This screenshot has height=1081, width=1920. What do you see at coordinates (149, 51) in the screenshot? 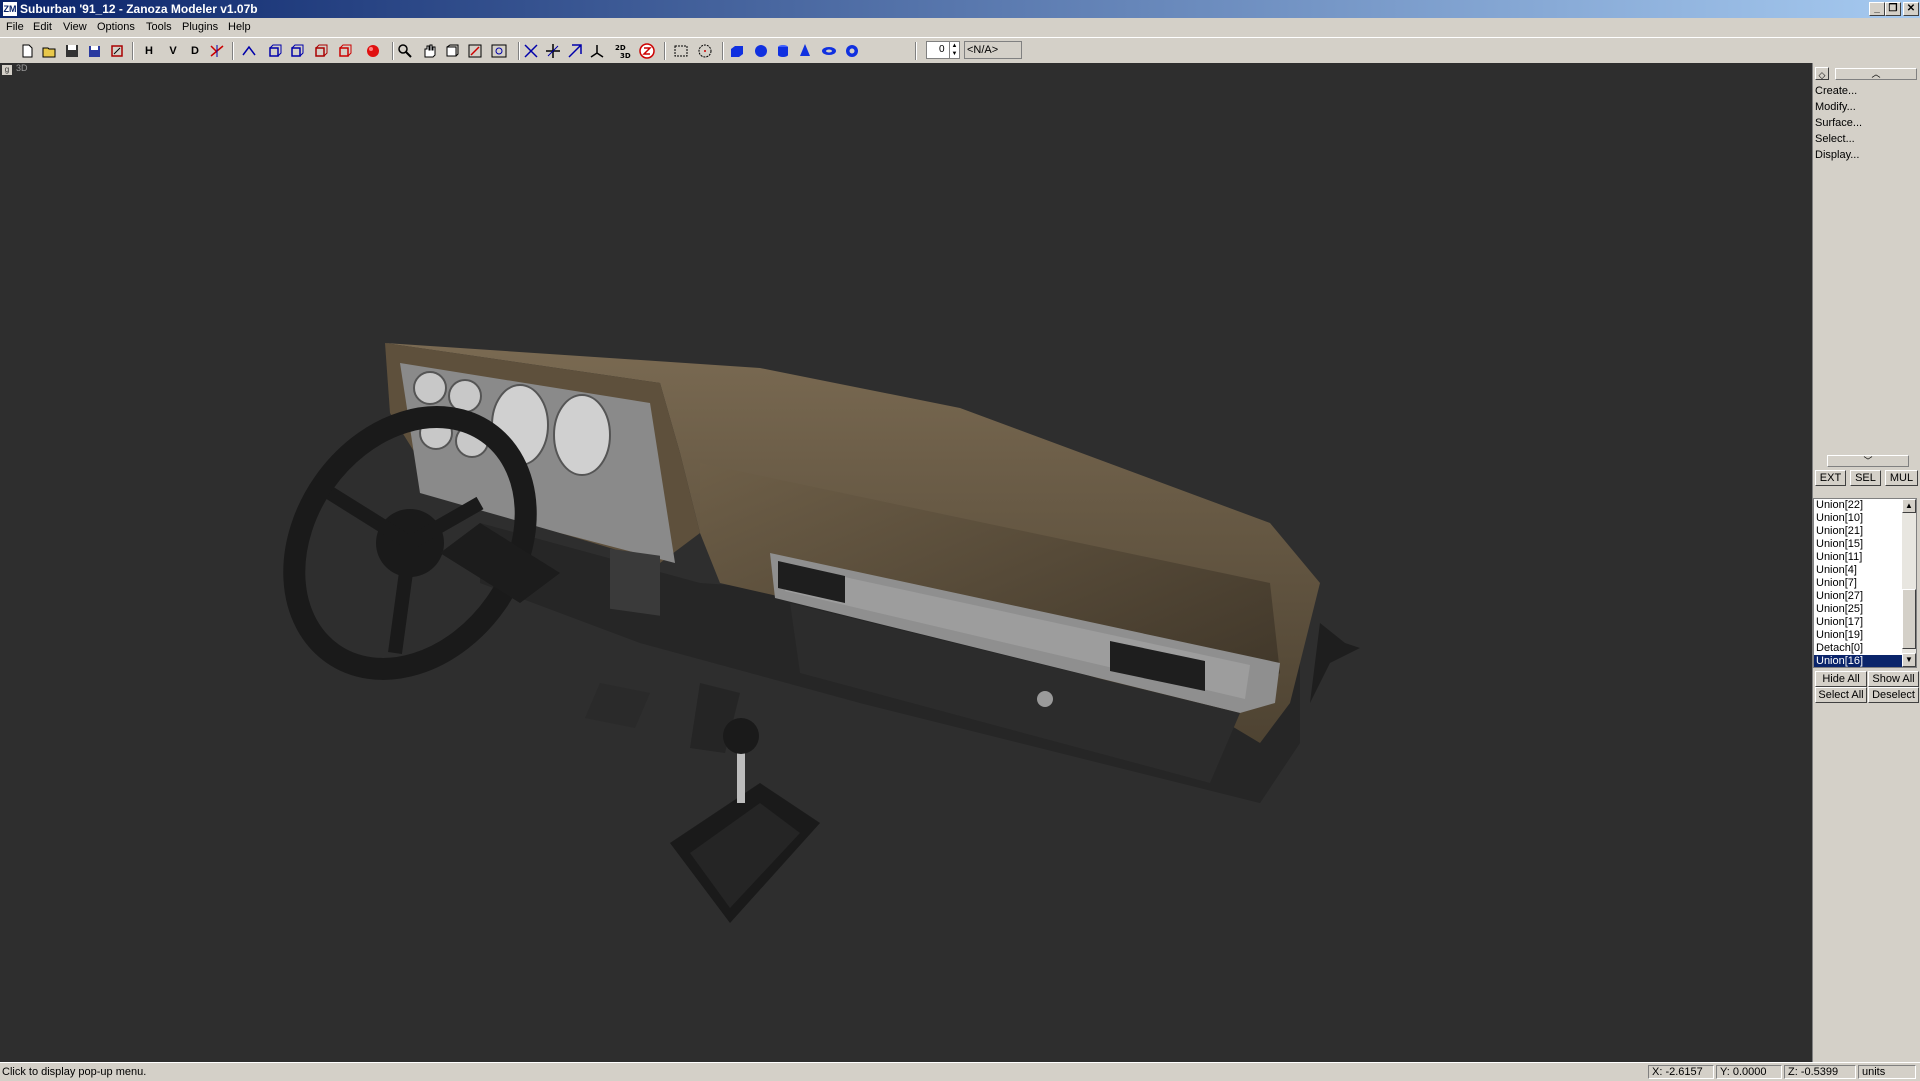
I see `horizontal-mode-button: H` at bounding box center [149, 51].